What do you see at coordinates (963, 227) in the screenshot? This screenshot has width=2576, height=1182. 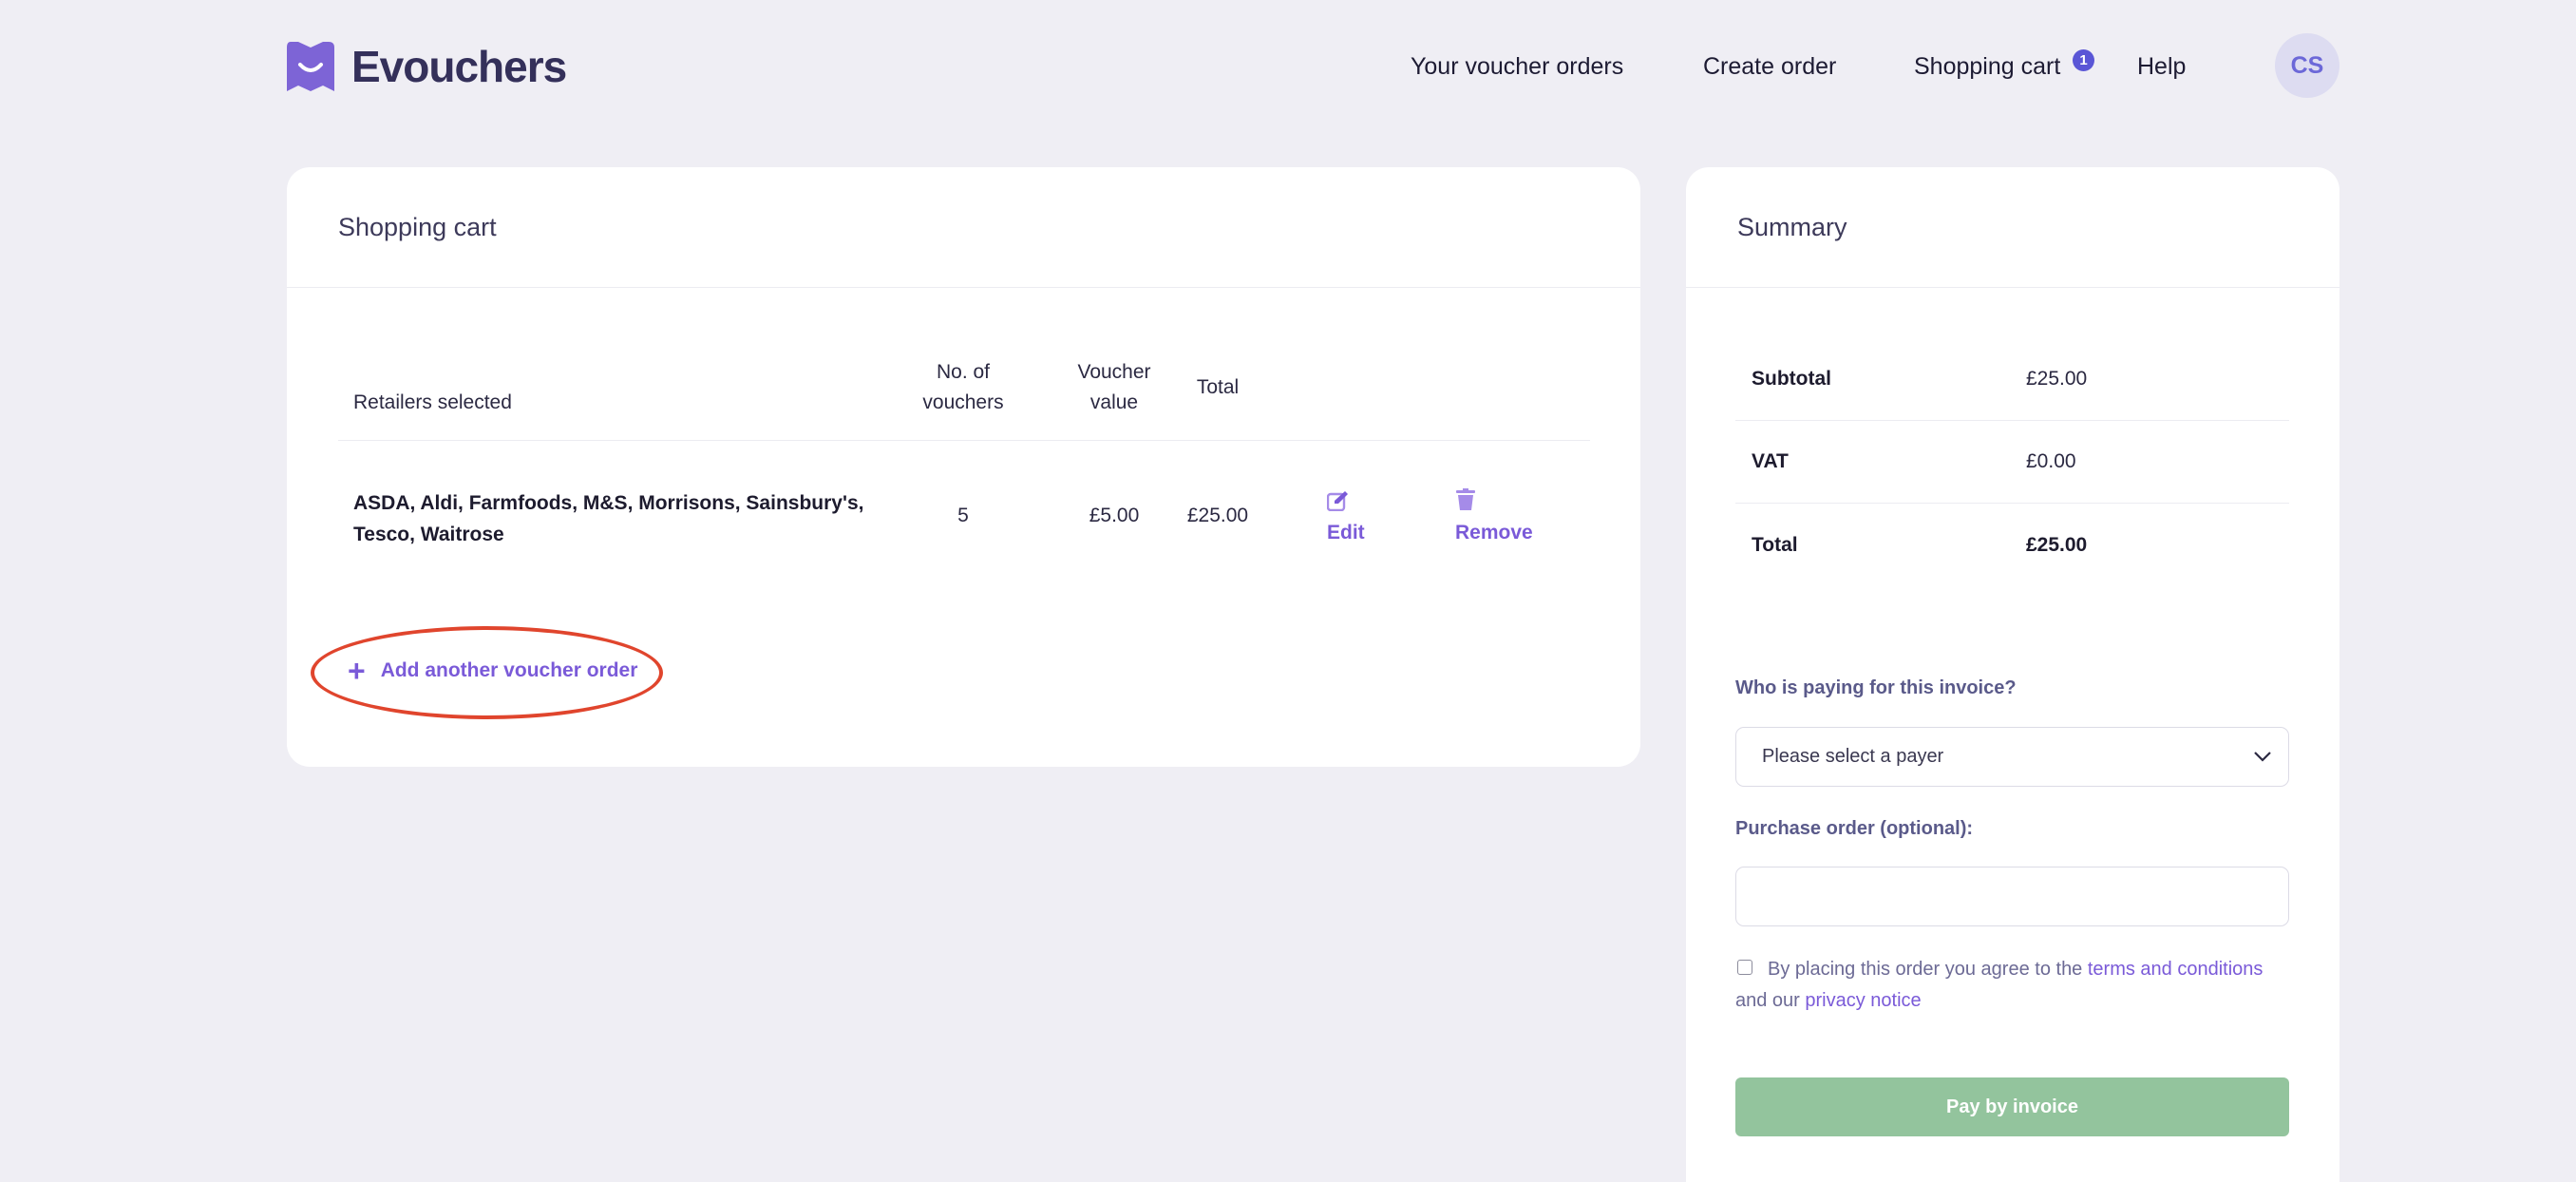 I see `shopping-cart-title: Shopping cart` at bounding box center [963, 227].